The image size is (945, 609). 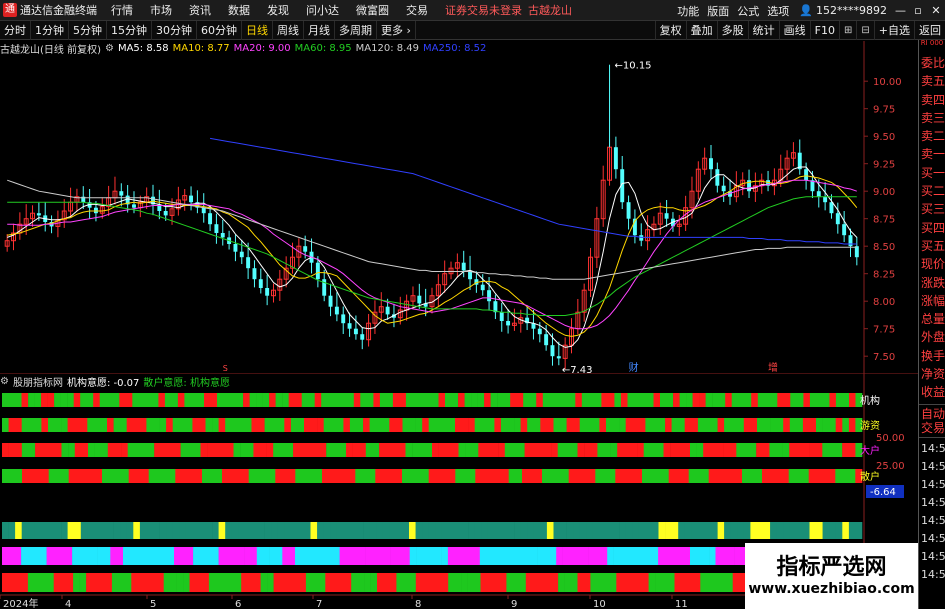 What do you see at coordinates (847, 30) in the screenshot?
I see `layout-grid-icon: ⊞` at bounding box center [847, 30].